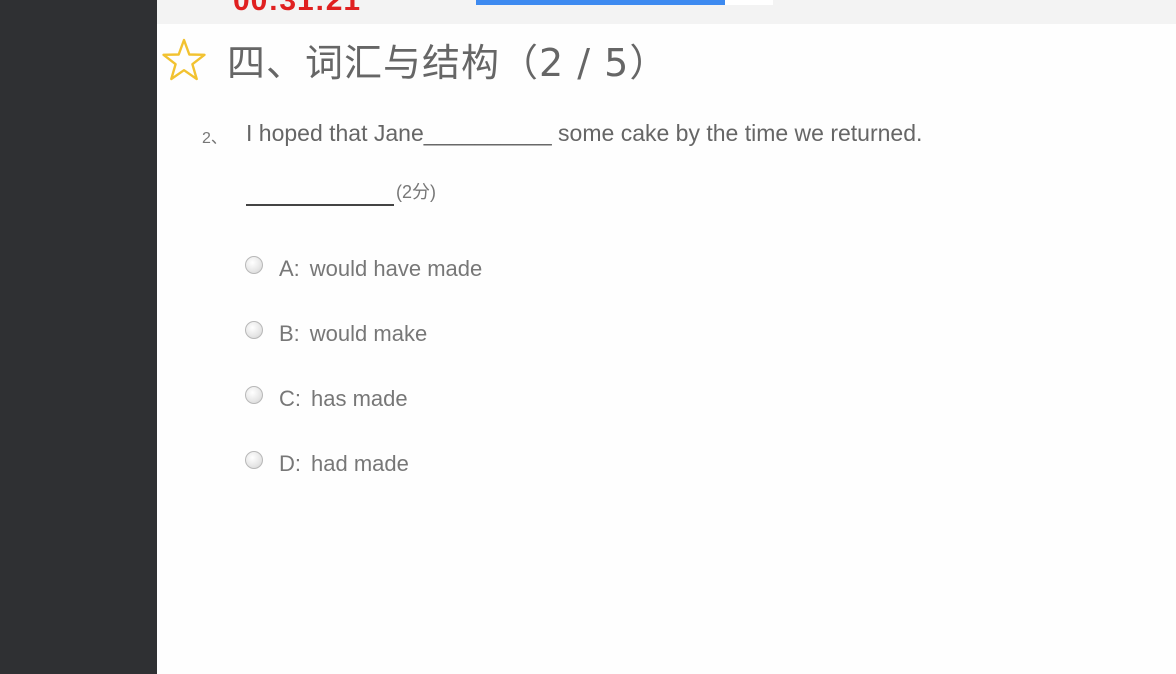 This screenshot has width=1176, height=674. What do you see at coordinates (184, 60) in the screenshot?
I see `star-outline-icon` at bounding box center [184, 60].